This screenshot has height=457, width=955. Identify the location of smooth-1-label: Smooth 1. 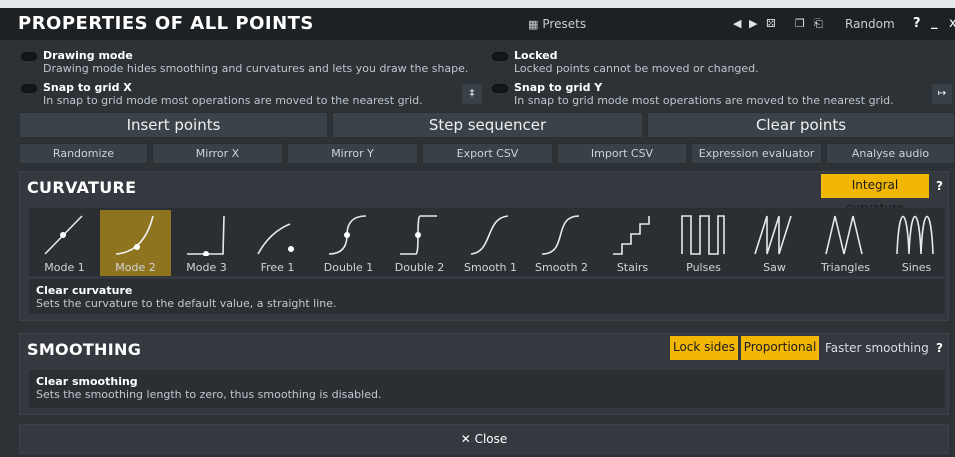
(490, 267).